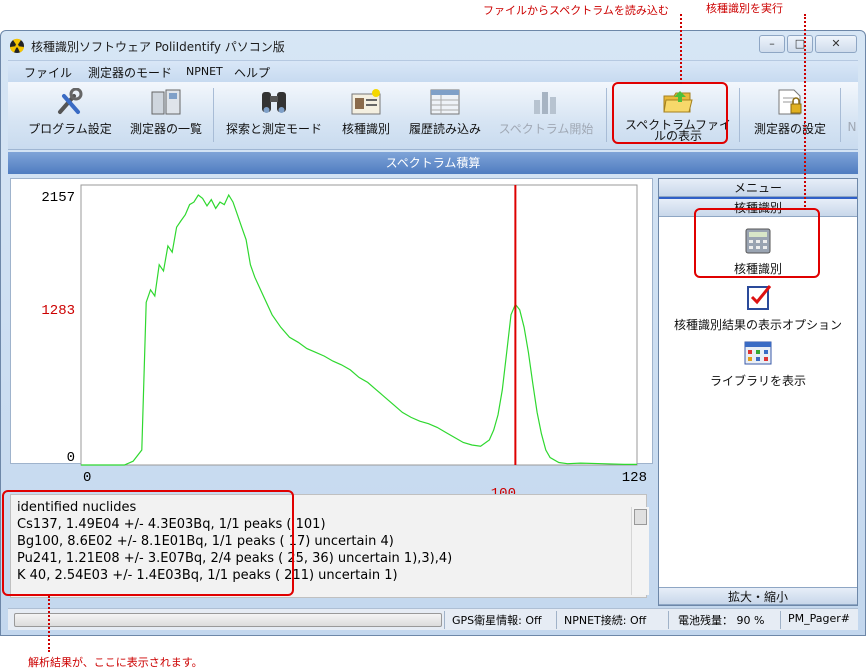  What do you see at coordinates (365, 129) in the screenshot?
I see `identify-toolbar-label: 核種識別` at bounding box center [365, 129].